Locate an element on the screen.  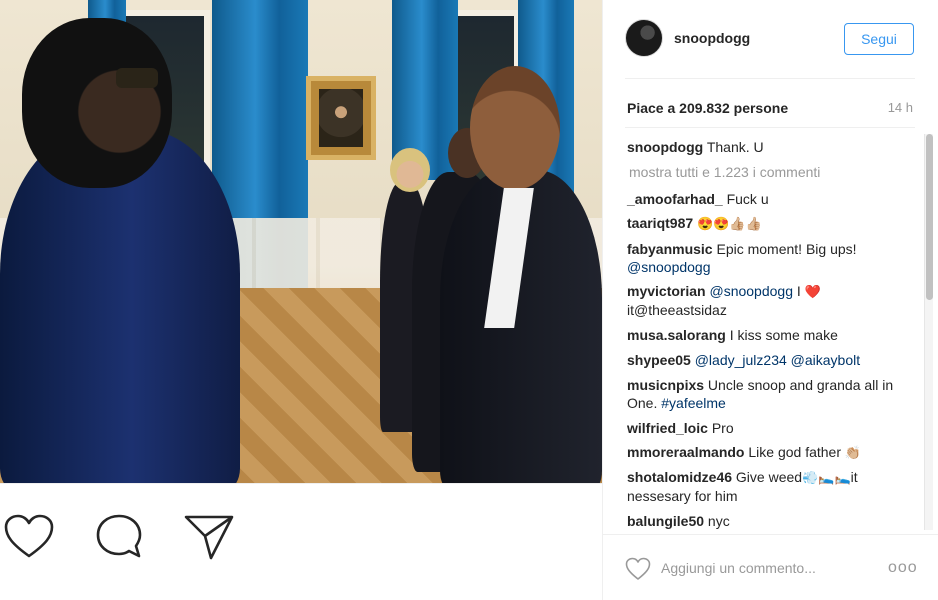
photo-painting is located at coordinates (341, 118).